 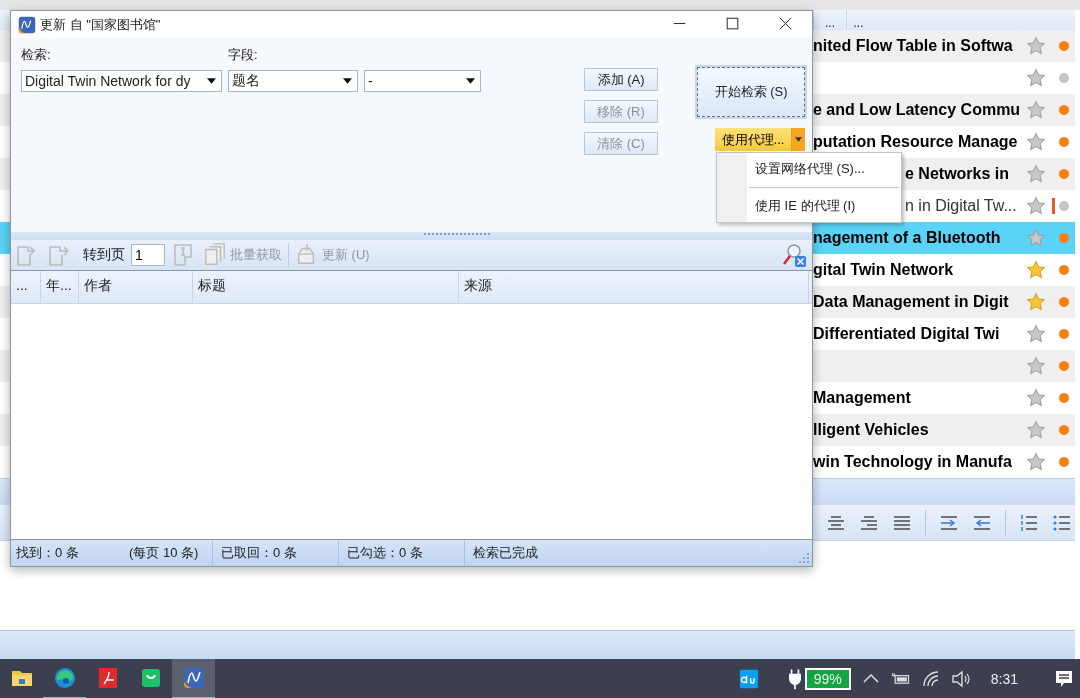 What do you see at coordinates (27, 24) in the screenshot?
I see `app-logo-icon` at bounding box center [27, 24].